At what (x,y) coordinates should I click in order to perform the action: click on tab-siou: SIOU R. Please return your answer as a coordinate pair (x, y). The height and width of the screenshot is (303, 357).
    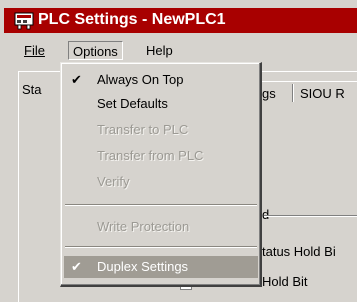
    Looking at the image, I should click on (322, 93).